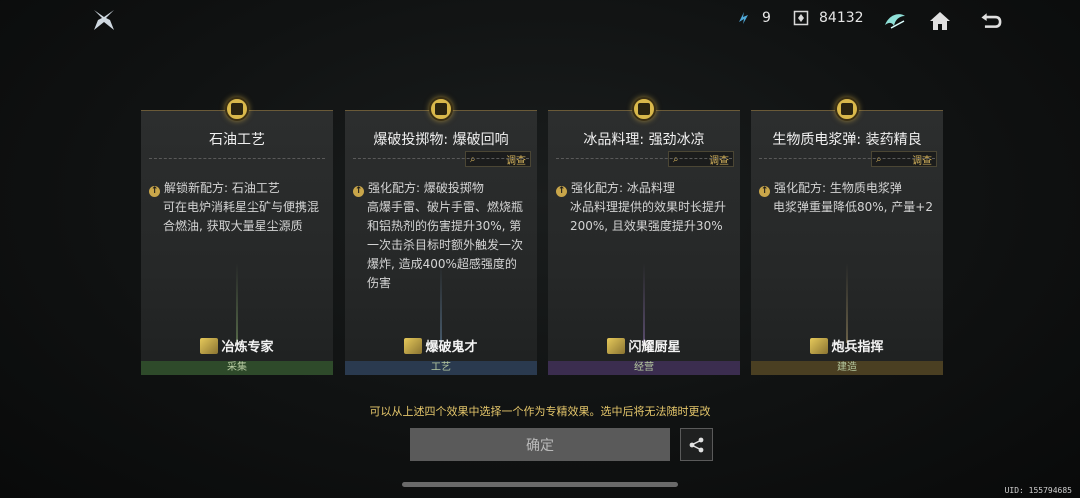 This screenshot has height=498, width=1080. What do you see at coordinates (743, 18) in the screenshot?
I see `energy-icon` at bounding box center [743, 18].